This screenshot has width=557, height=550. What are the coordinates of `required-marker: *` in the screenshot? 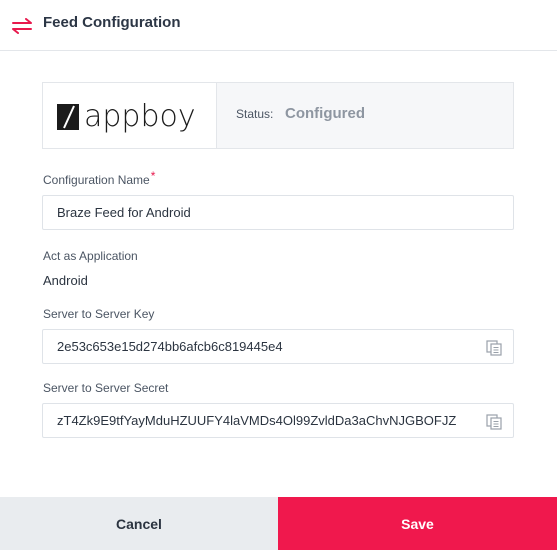 It's located at (153, 176).